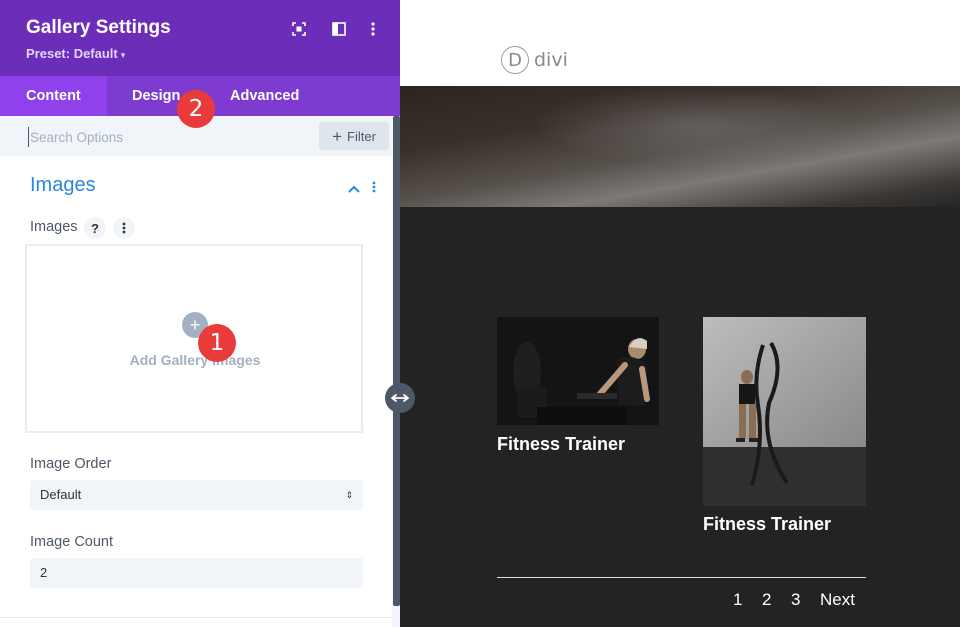 The height and width of the screenshot is (627, 960). What do you see at coordinates (561, 444) in the screenshot?
I see `gallery-item-title-1: Fitness Trainer` at bounding box center [561, 444].